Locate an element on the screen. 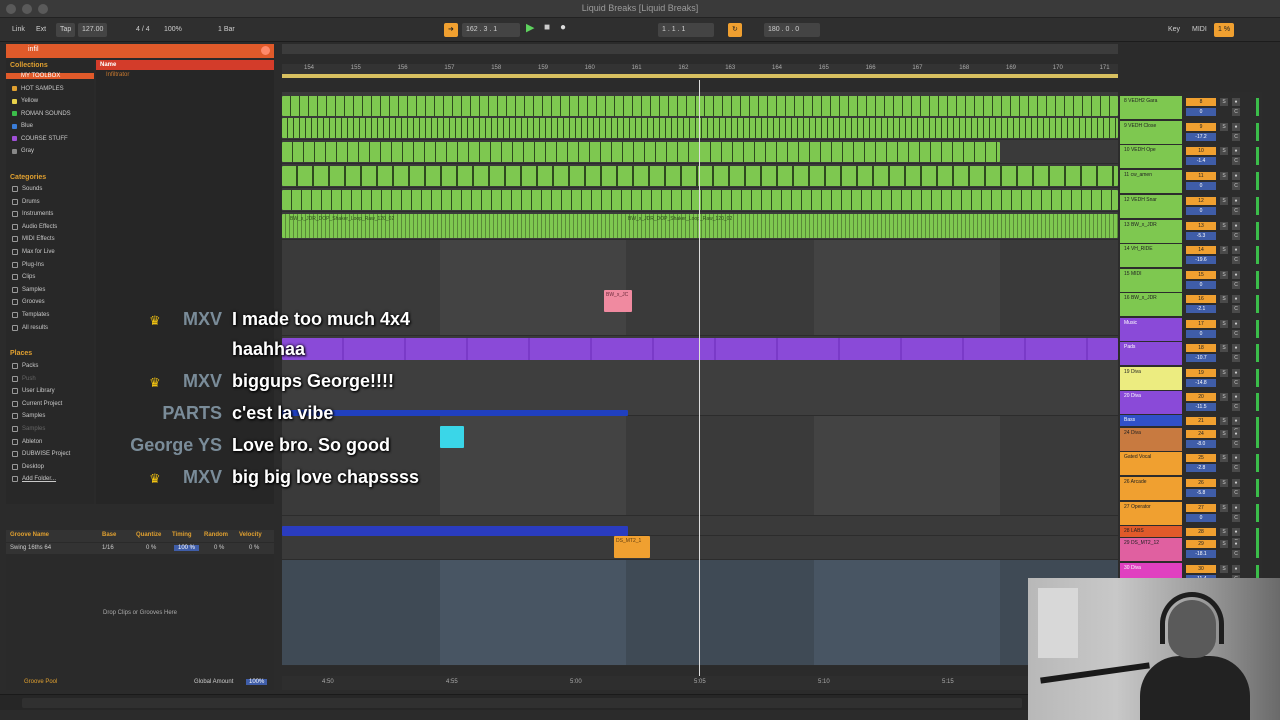  track-name: Bass is located at coordinates (1151, 420).